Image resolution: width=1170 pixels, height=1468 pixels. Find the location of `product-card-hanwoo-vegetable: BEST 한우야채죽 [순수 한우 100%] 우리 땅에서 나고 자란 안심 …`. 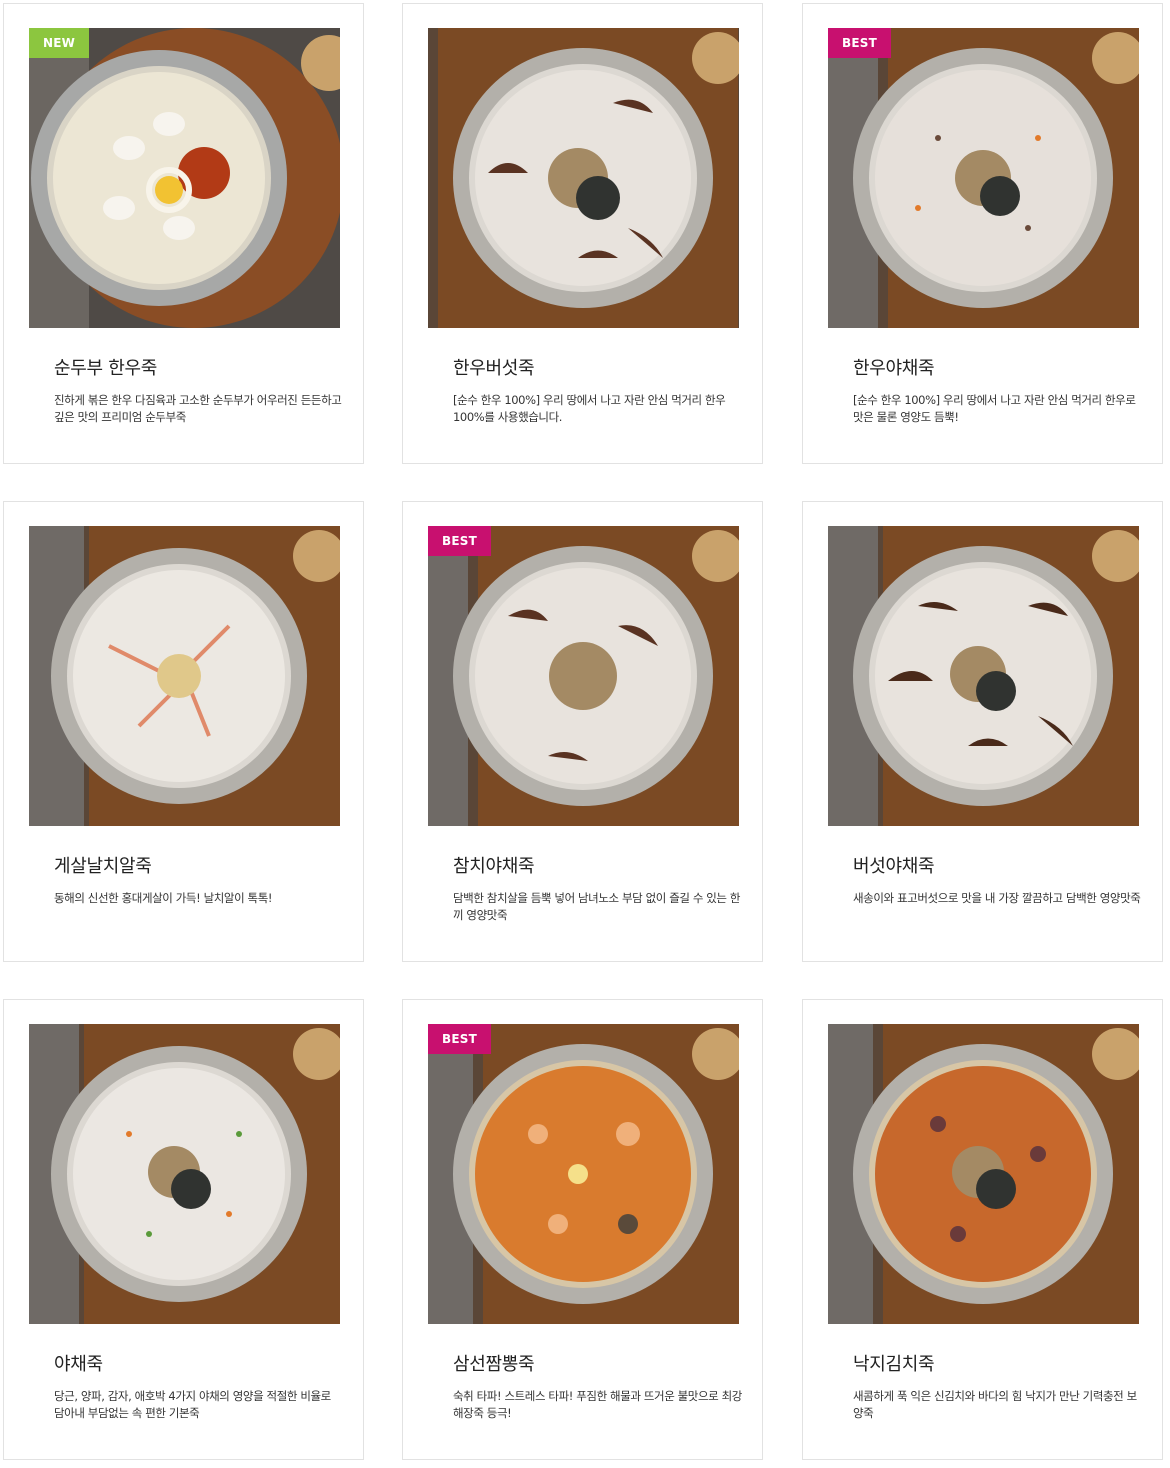

product-card-hanwoo-vegetable: BEST 한우야채죽 [순수 한우 100%] 우리 땅에서 나고 자란 안심 … is located at coordinates (982, 233).